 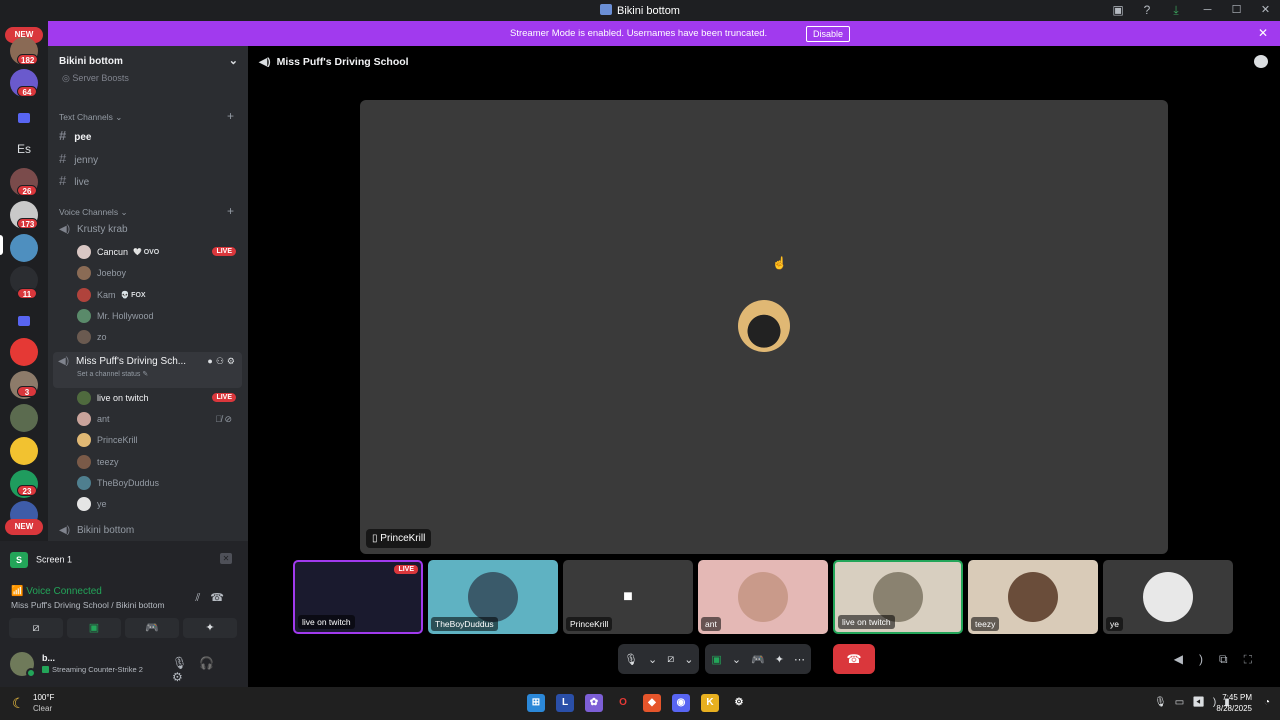 I want to click on channel-actions: ●⚇⚙, so click(x=222, y=361).